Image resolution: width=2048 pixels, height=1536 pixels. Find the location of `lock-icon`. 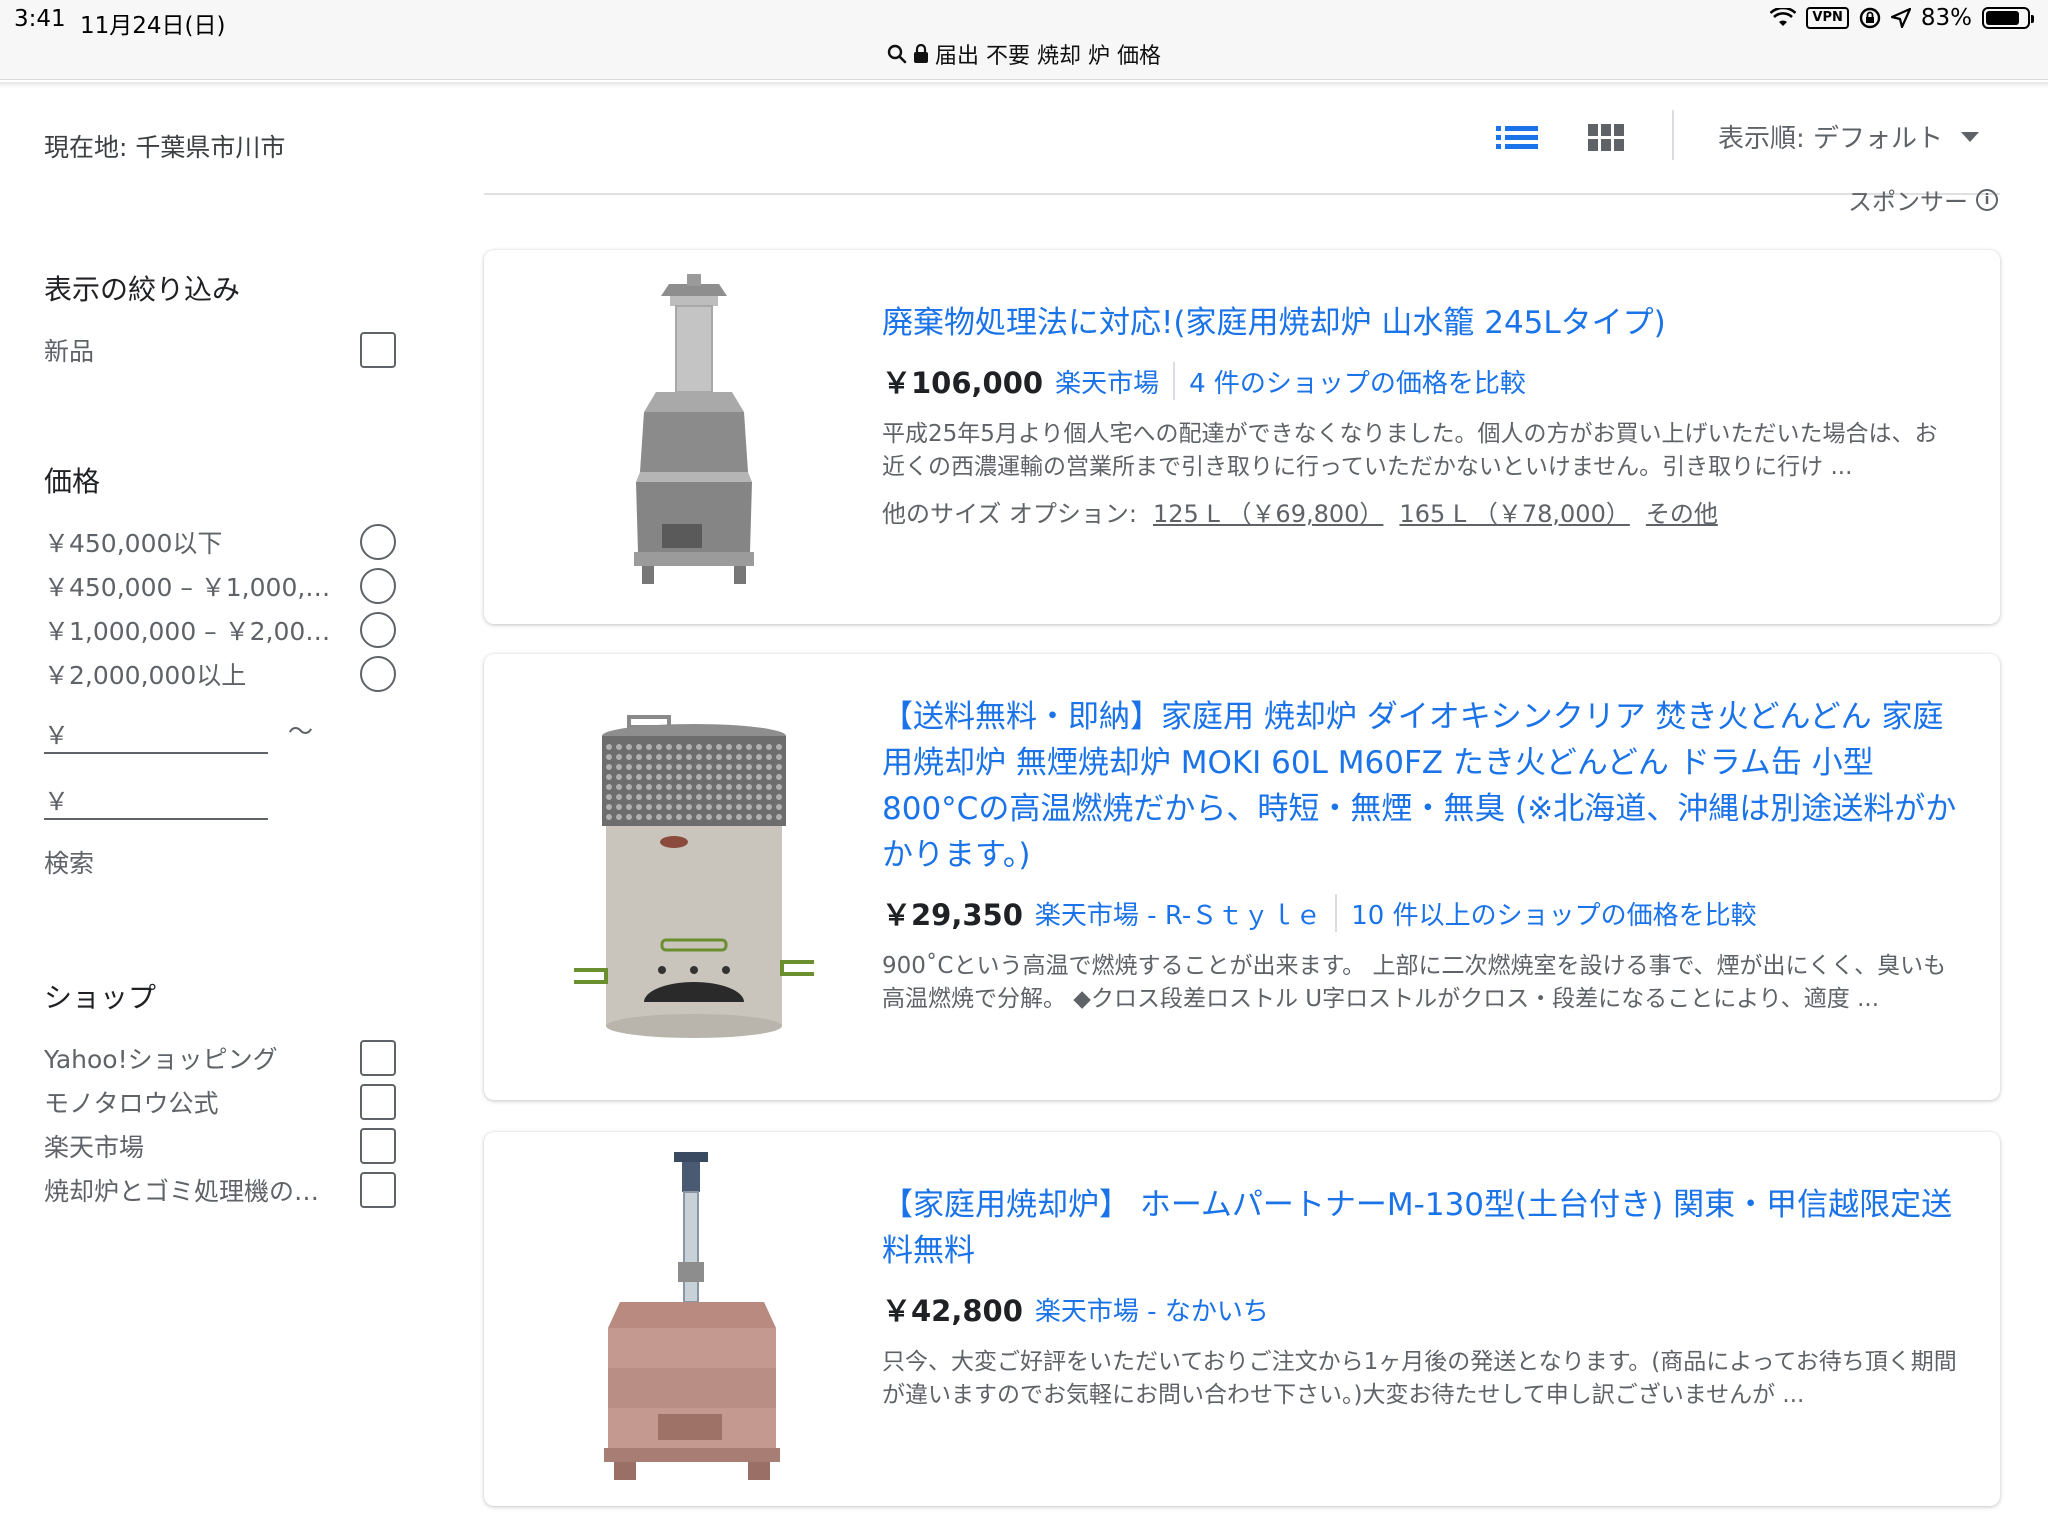

lock-icon is located at coordinates (921, 53).